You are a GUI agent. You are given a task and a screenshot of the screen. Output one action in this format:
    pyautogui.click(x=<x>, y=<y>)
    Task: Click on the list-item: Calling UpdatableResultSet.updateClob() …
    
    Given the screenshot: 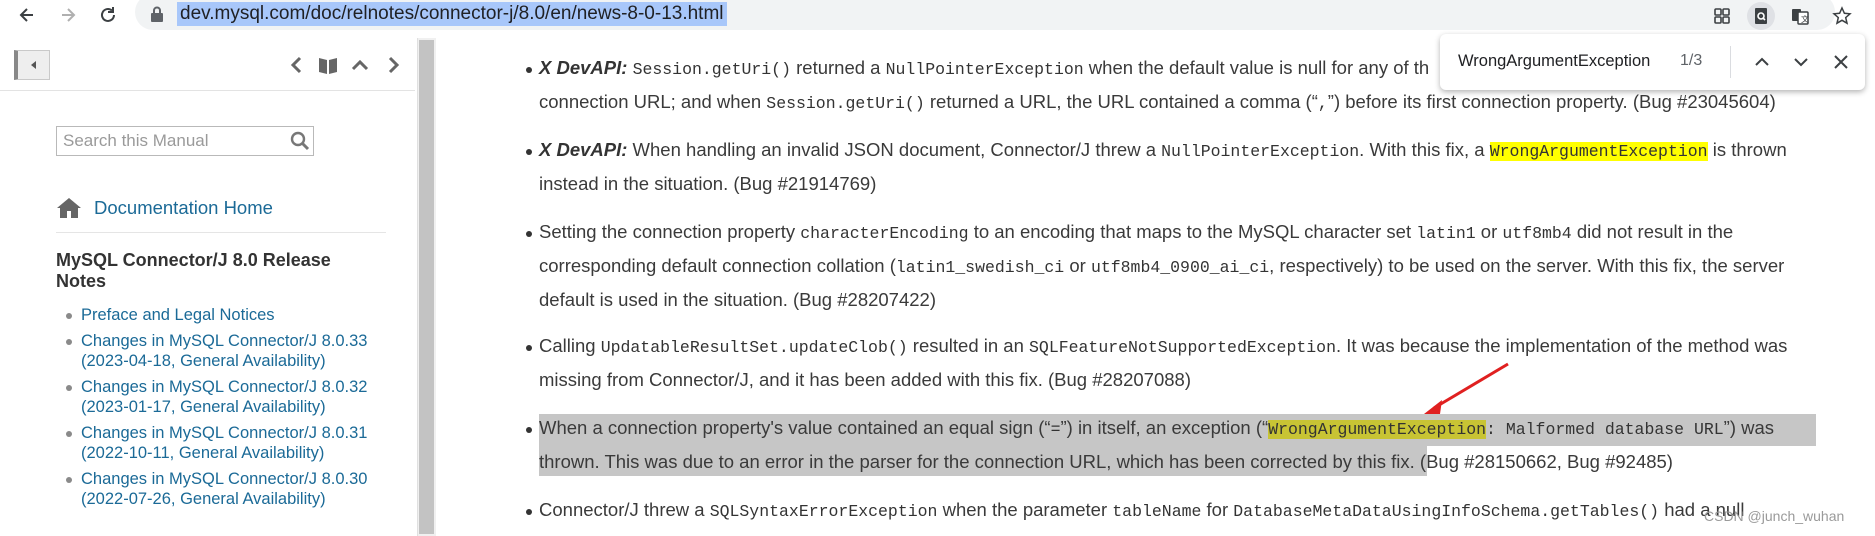 What is the action you would take?
    pyautogui.click(x=1179, y=363)
    